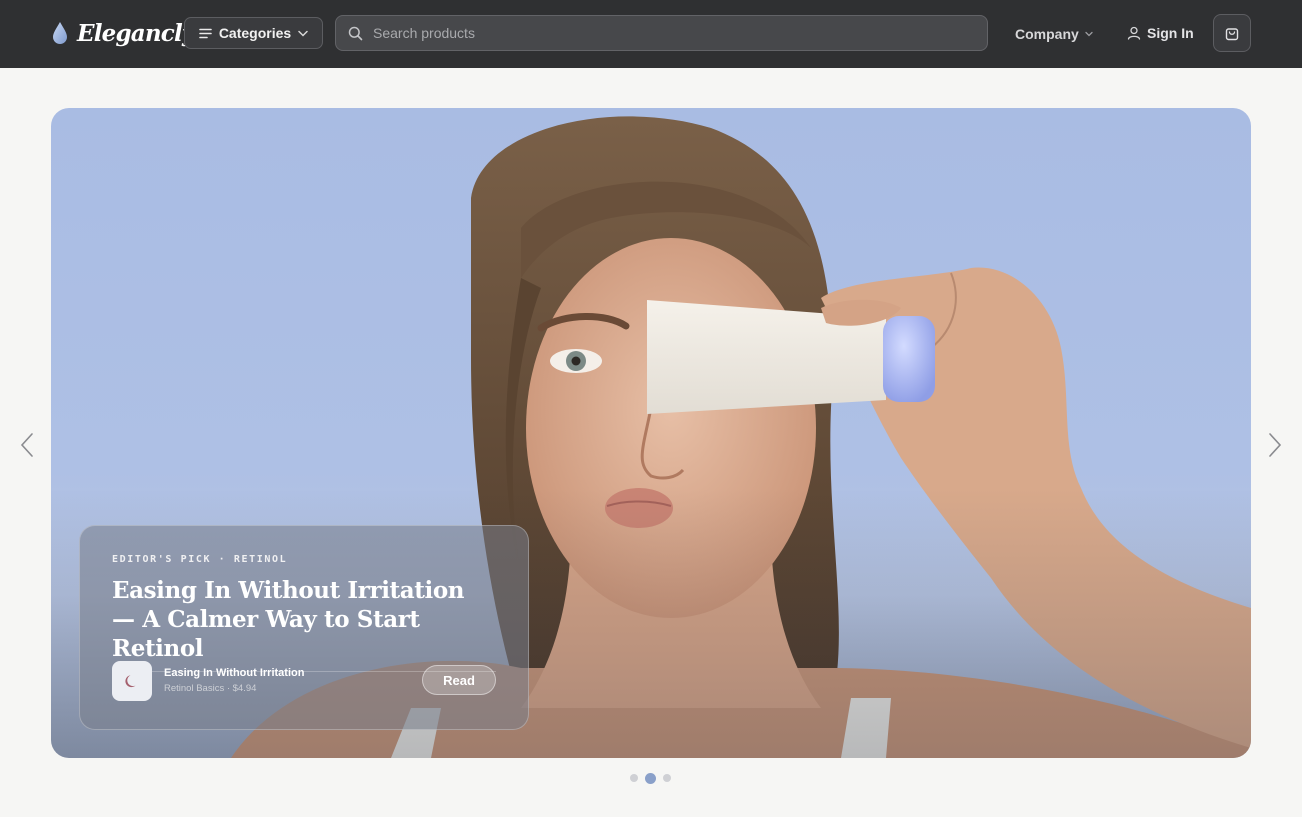 The width and height of the screenshot is (1302, 817). Describe the element at coordinates (1170, 33) in the screenshot. I see `sign-in-label: Sign In` at that location.